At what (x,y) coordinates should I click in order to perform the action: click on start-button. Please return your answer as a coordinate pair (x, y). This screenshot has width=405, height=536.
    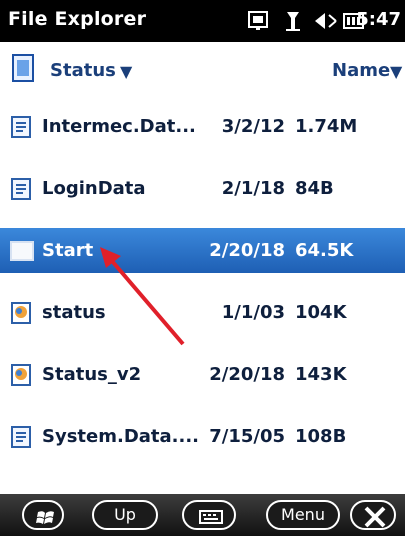
    Looking at the image, I should click on (43, 515).